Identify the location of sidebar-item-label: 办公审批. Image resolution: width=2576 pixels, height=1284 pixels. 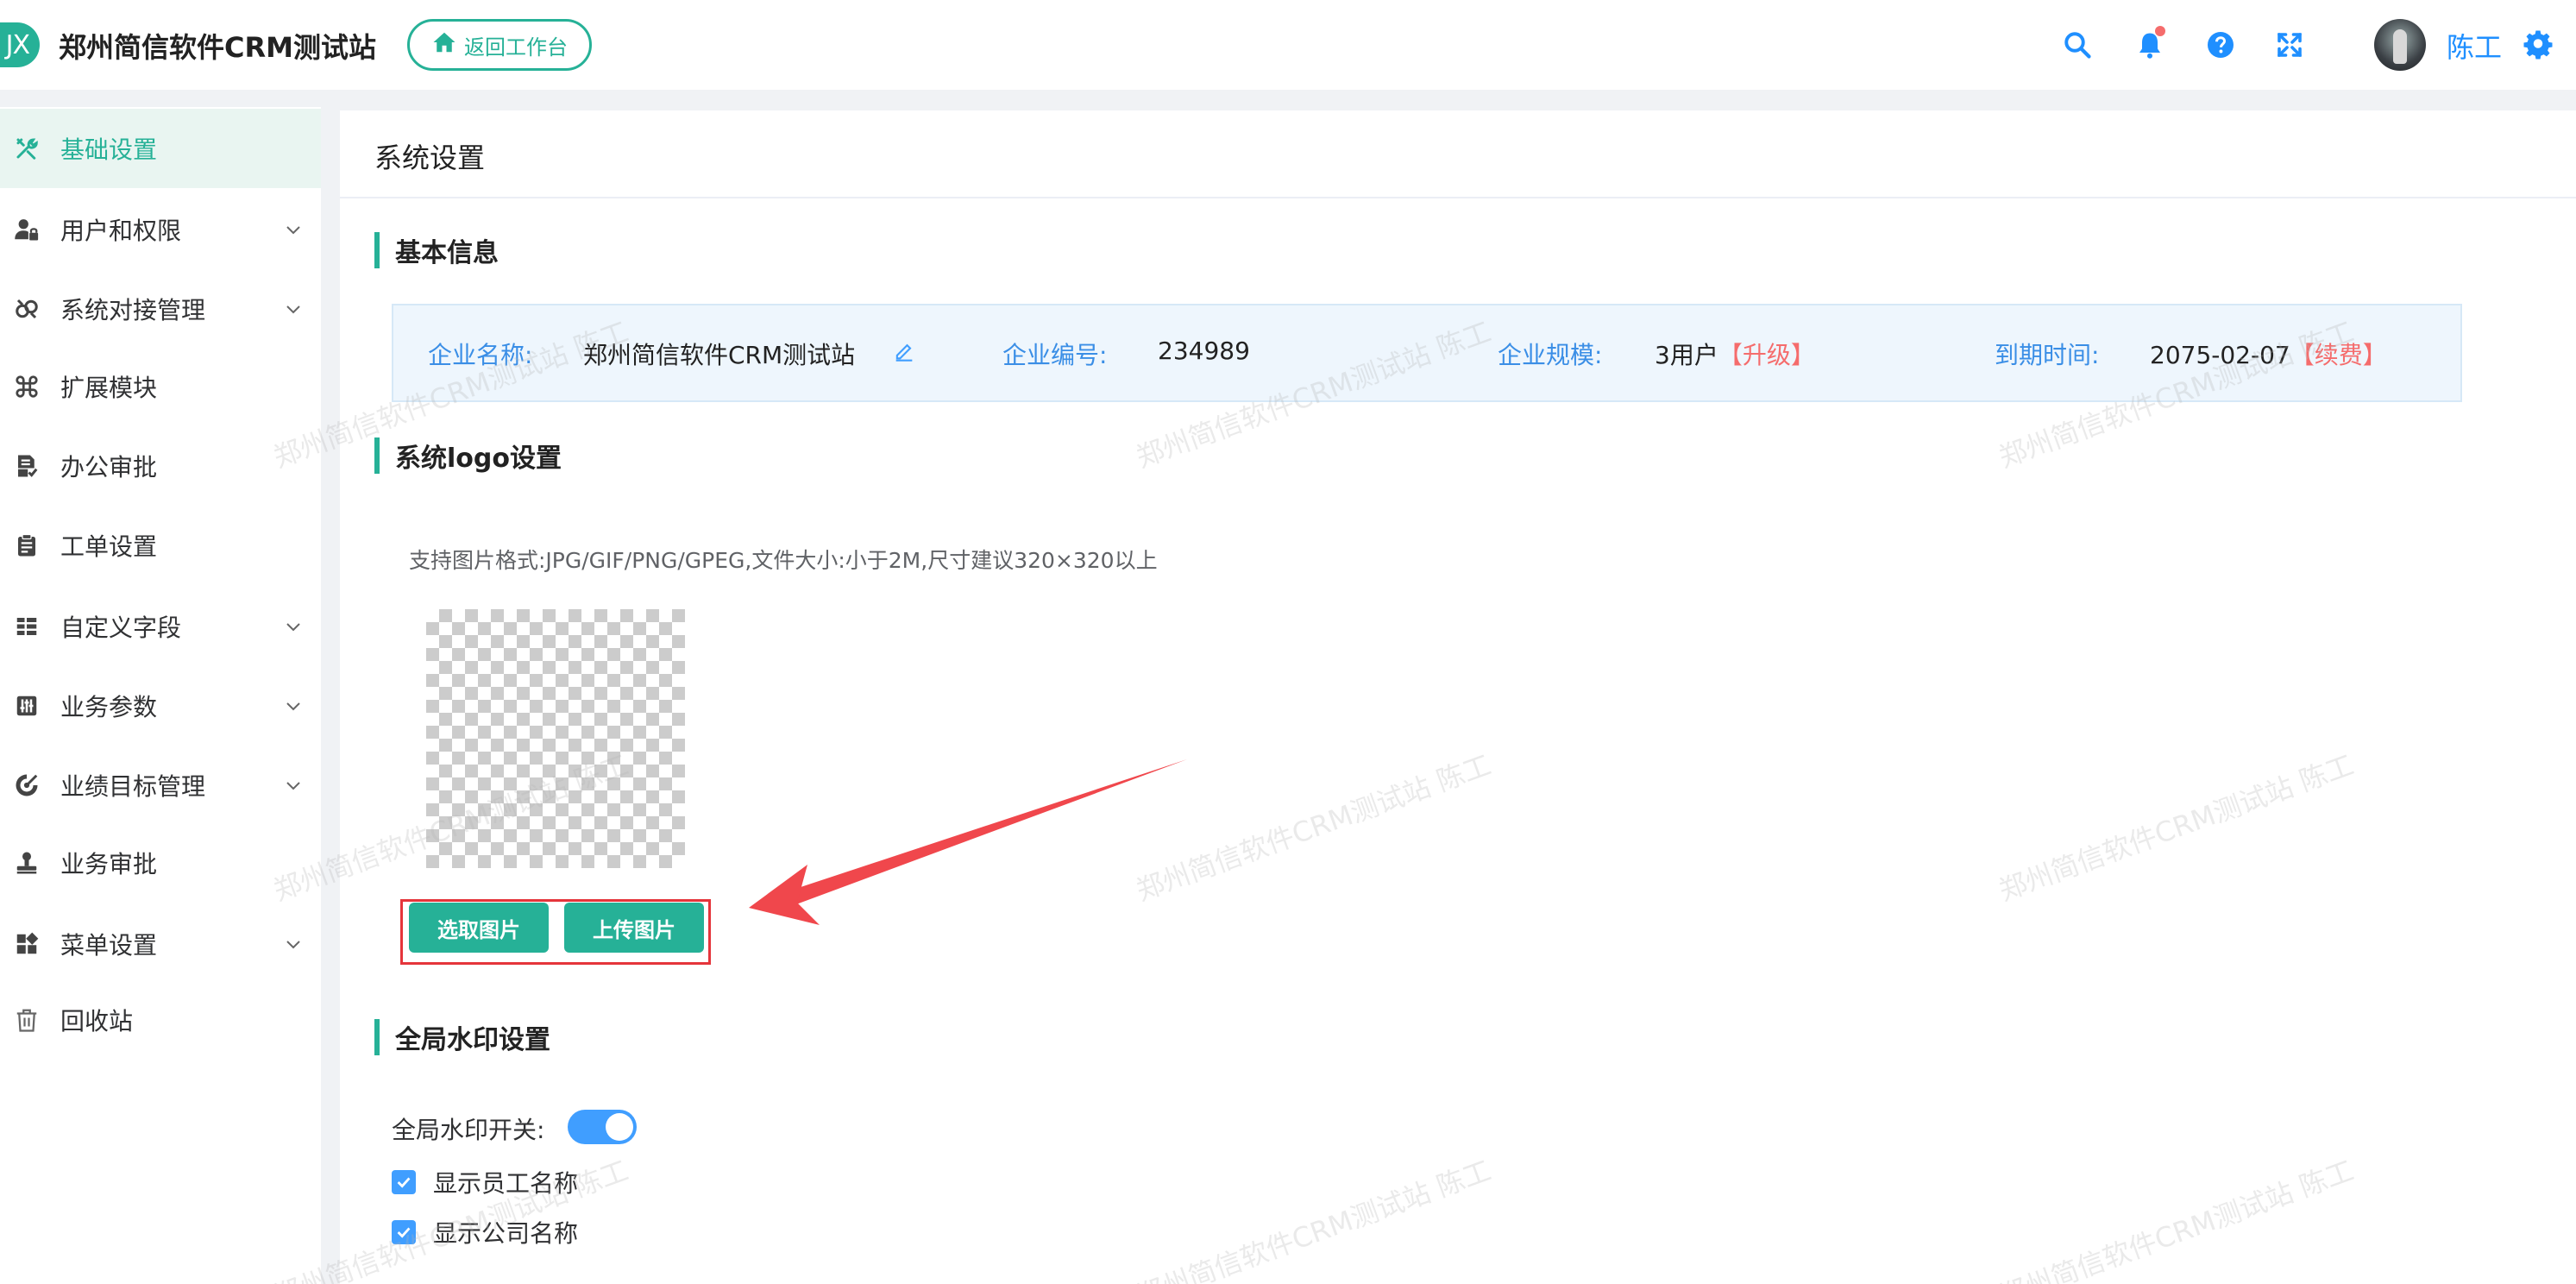
(109, 467).